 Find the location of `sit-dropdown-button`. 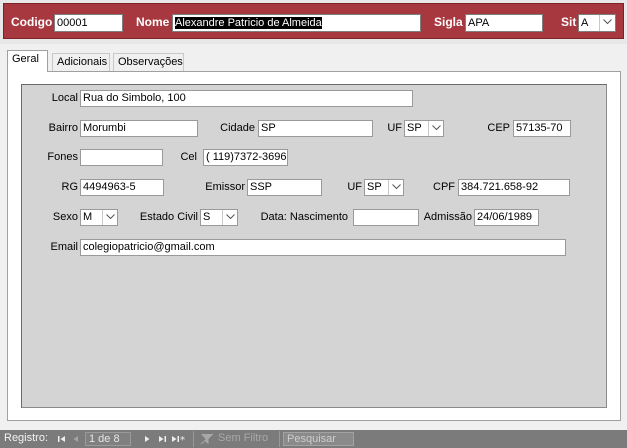

sit-dropdown-button is located at coordinates (607, 23).